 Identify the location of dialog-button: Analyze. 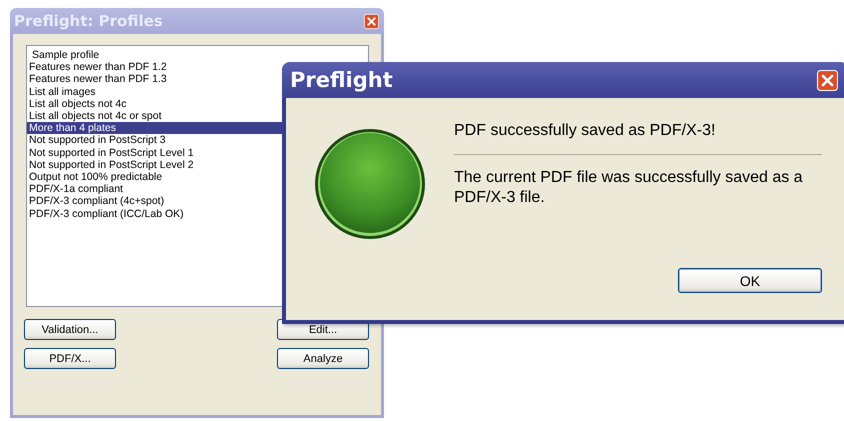
(323, 358).